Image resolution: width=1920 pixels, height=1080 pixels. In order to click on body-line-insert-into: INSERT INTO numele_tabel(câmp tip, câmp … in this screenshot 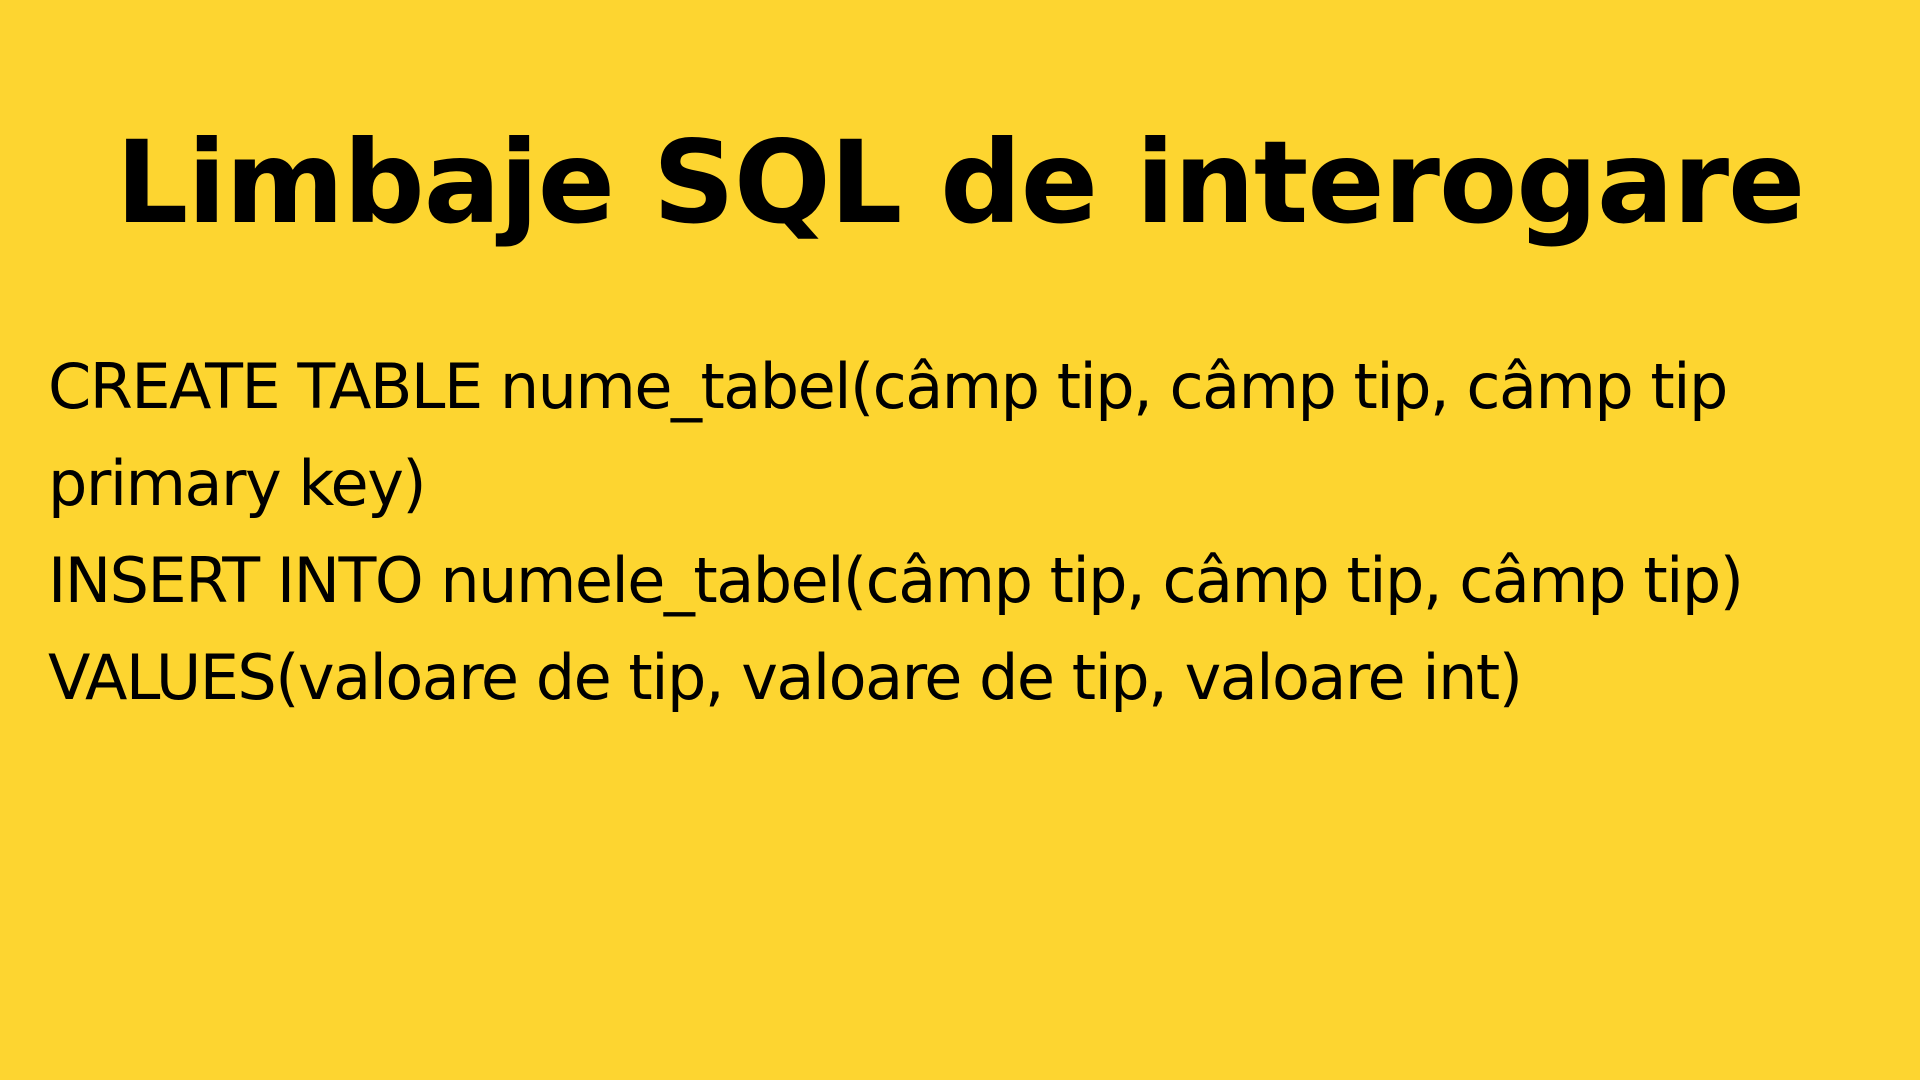, I will do `click(896, 580)`.